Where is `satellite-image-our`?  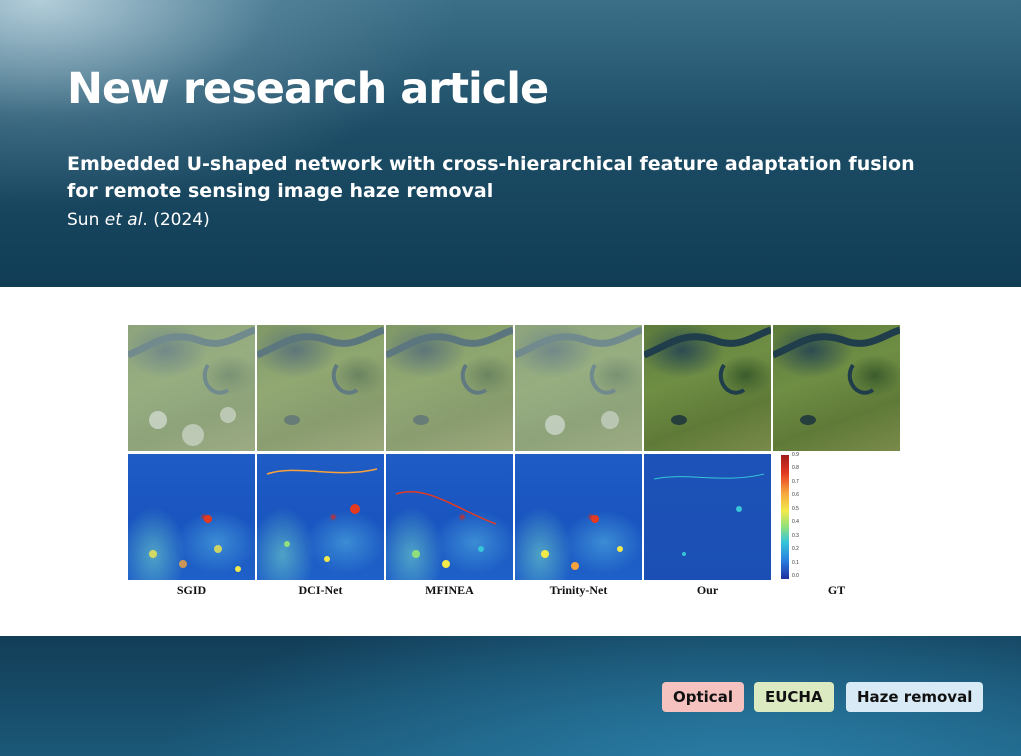 satellite-image-our is located at coordinates (707, 388).